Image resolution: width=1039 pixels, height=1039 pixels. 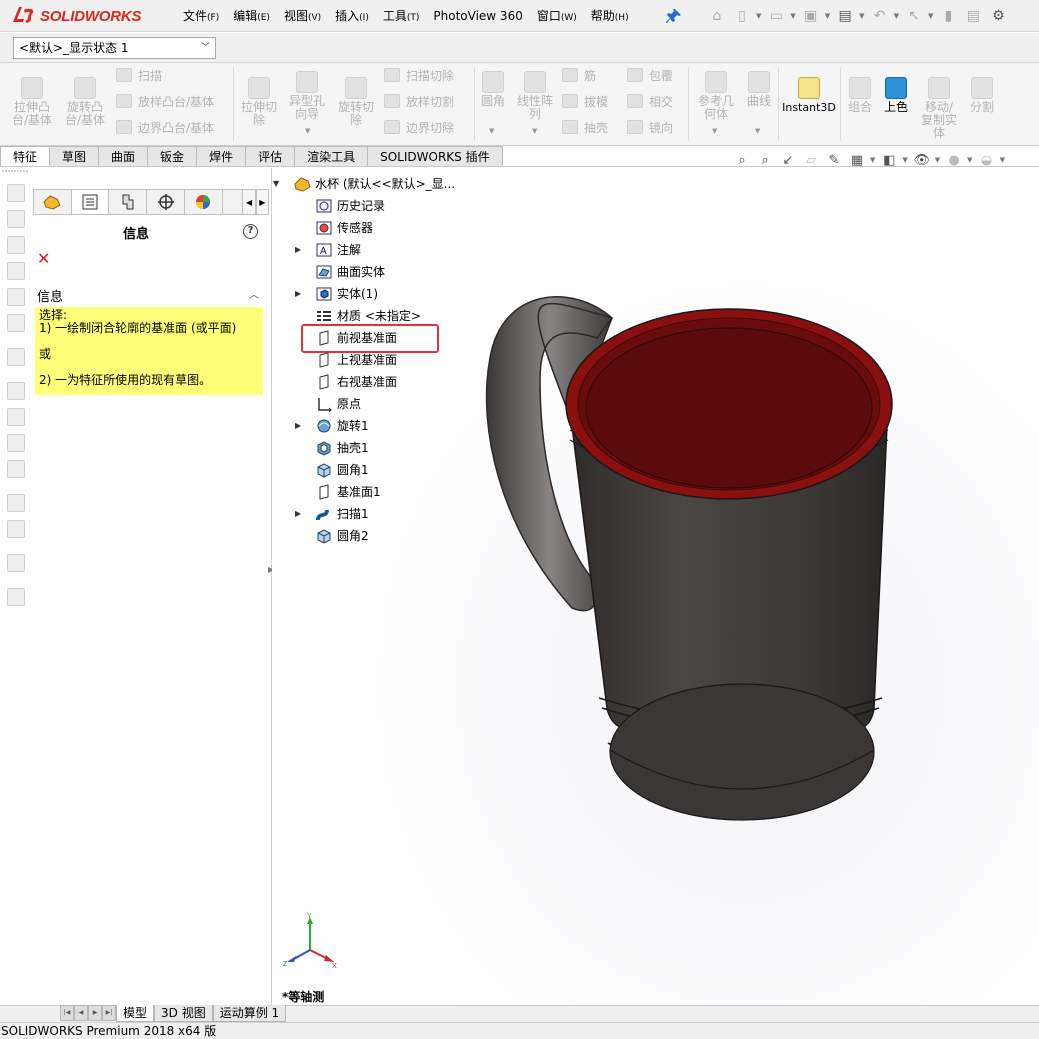 What do you see at coordinates (89, 202) in the screenshot?
I see `tab-property-manager` at bounding box center [89, 202].